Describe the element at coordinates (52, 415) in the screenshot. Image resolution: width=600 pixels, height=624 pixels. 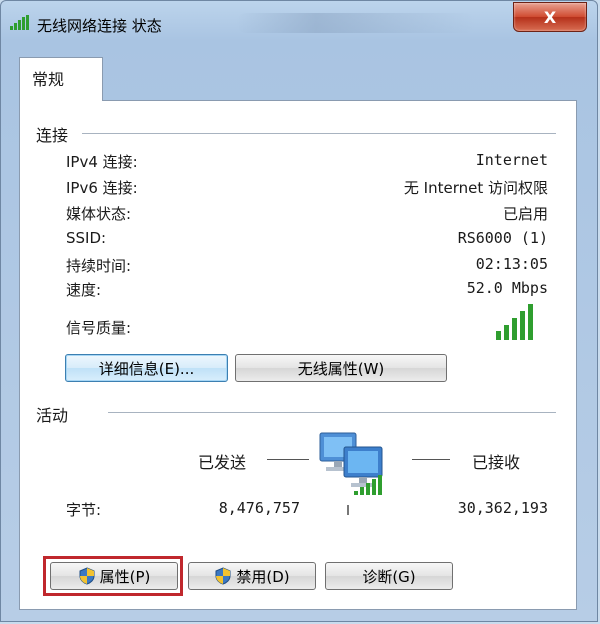
I see `activity-group-label: 活动` at that location.